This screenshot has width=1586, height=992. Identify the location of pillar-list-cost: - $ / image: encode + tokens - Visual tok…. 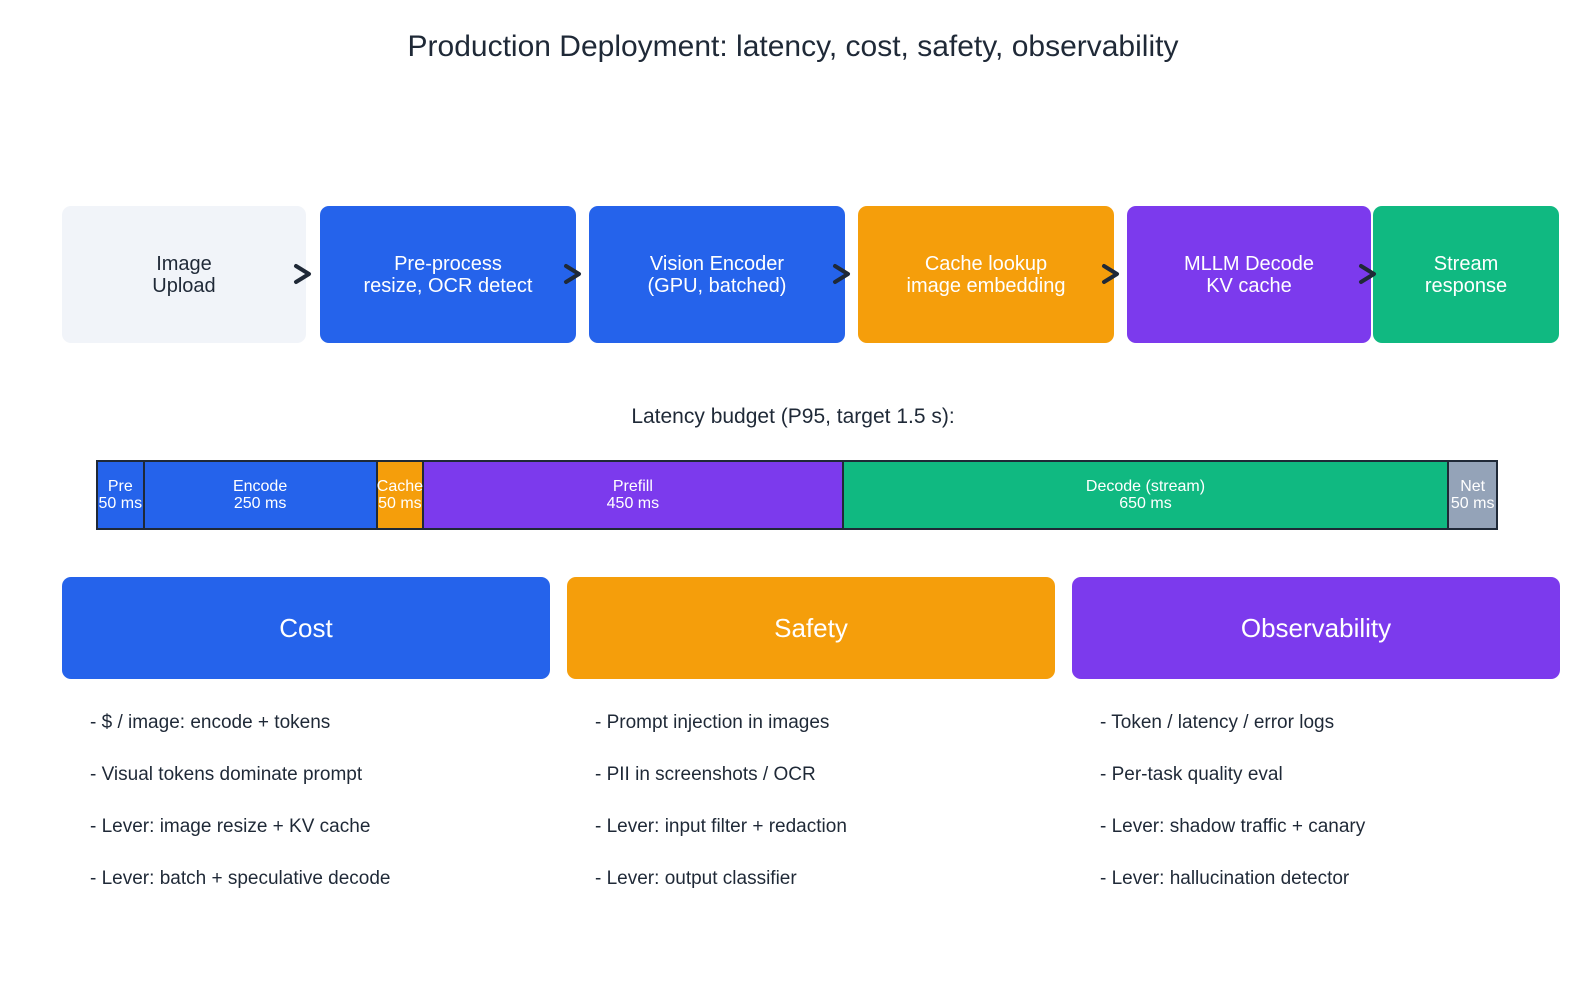
(325, 814).